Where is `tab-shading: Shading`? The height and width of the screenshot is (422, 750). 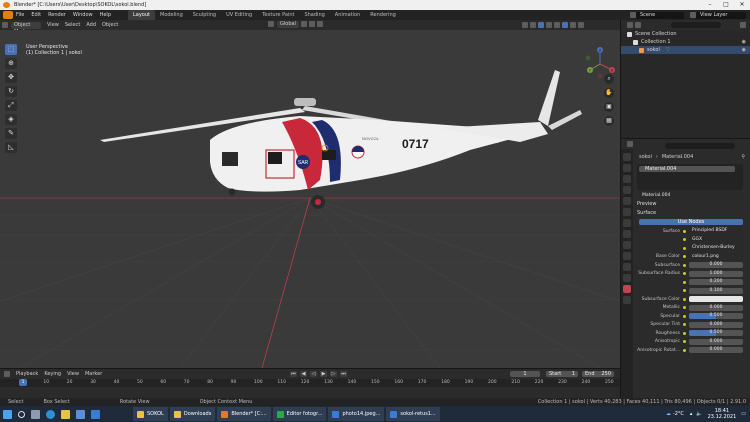
tab-shading: Shading is located at coordinates (314, 15).